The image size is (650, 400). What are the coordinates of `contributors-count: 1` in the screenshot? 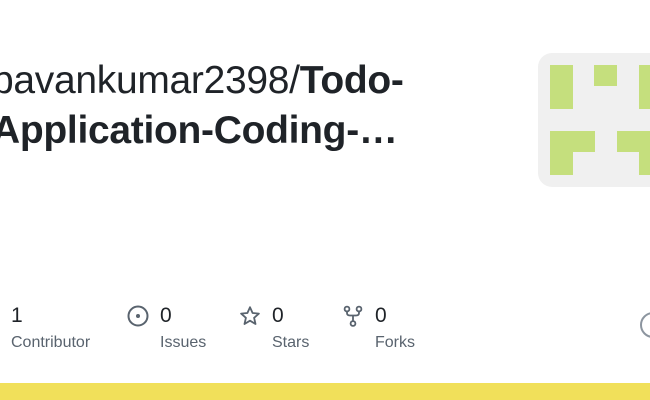 It's located at (17, 315).